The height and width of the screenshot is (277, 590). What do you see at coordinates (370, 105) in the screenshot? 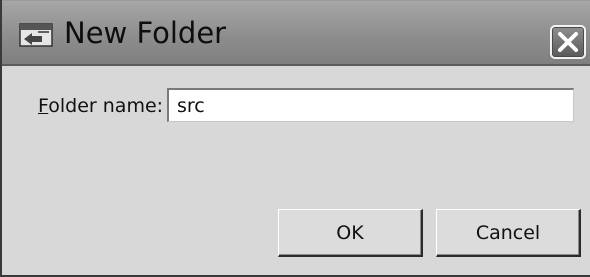
I see `folder-name-input` at bounding box center [370, 105].